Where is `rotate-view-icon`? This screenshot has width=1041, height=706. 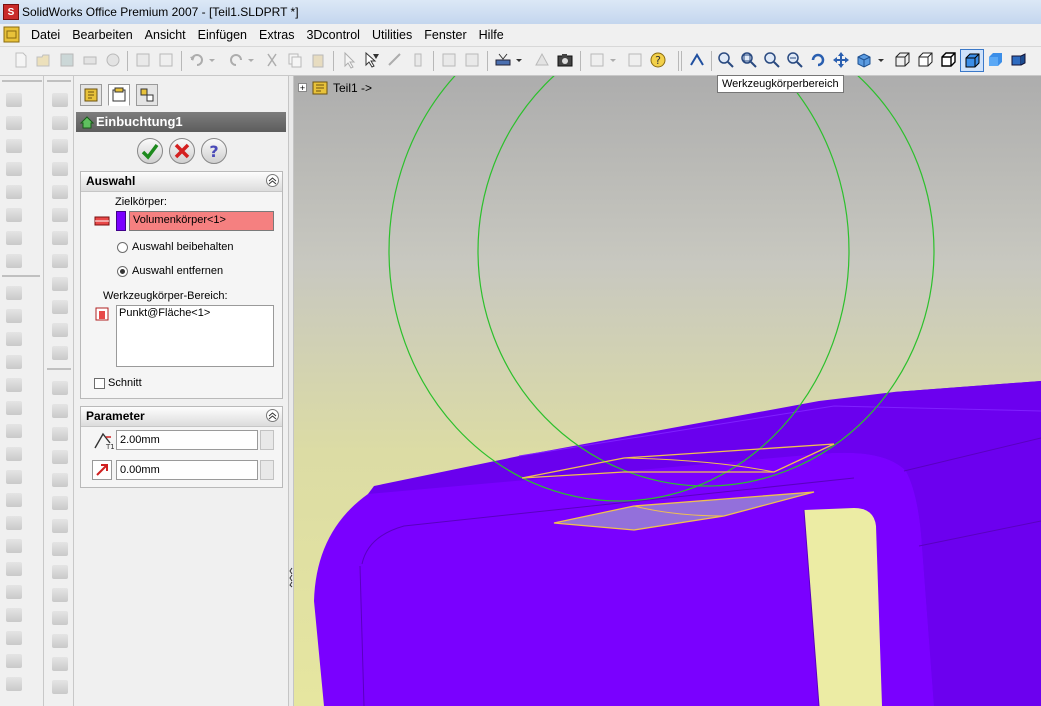
rotate-view-icon is located at coordinates (818, 60).